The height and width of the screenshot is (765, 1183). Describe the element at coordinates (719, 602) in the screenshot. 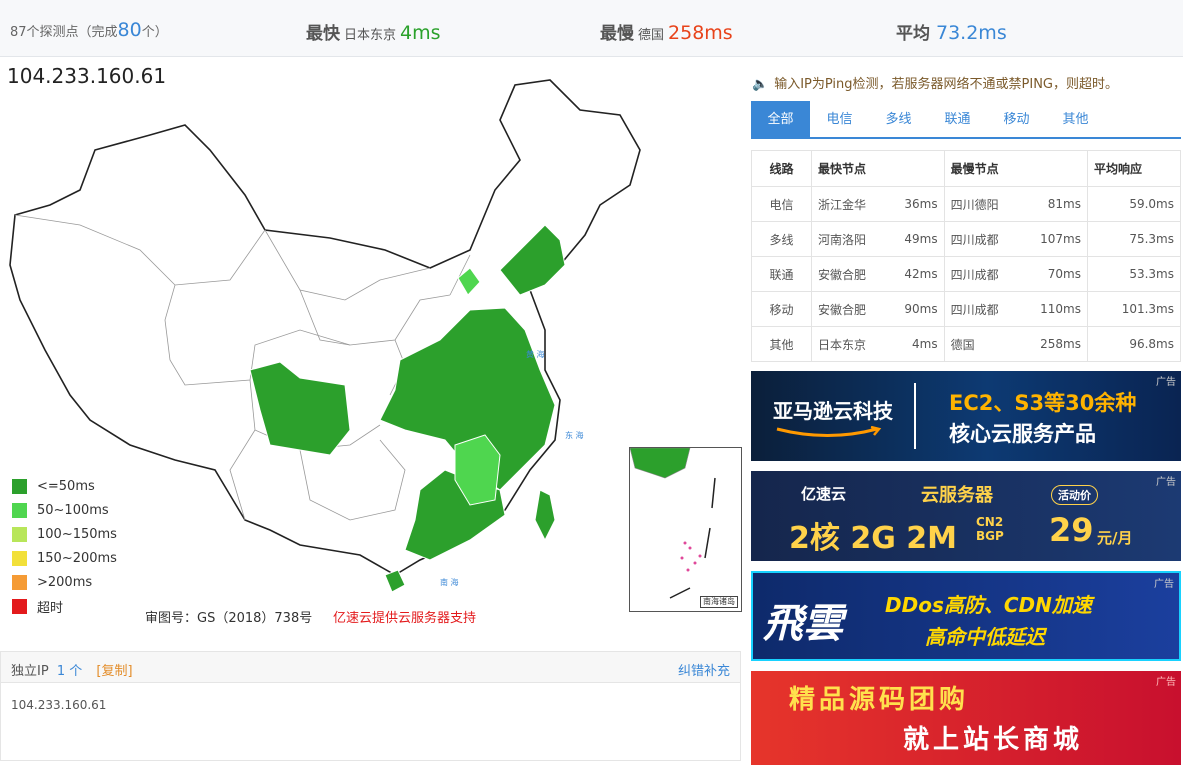

I see `inset-caption: 南海诸岛` at that location.